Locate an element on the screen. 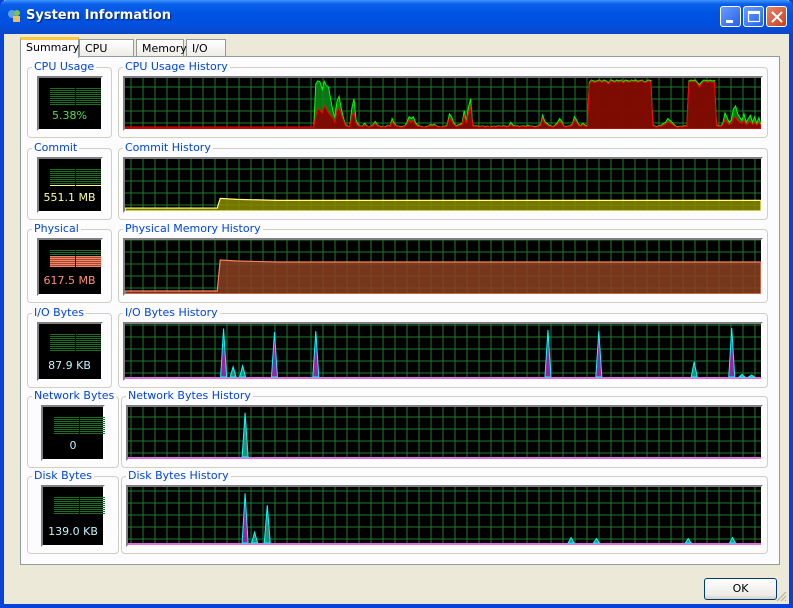 Image resolution: width=793 pixels, height=608 pixels. commit-chart-svg is located at coordinates (443, 185).